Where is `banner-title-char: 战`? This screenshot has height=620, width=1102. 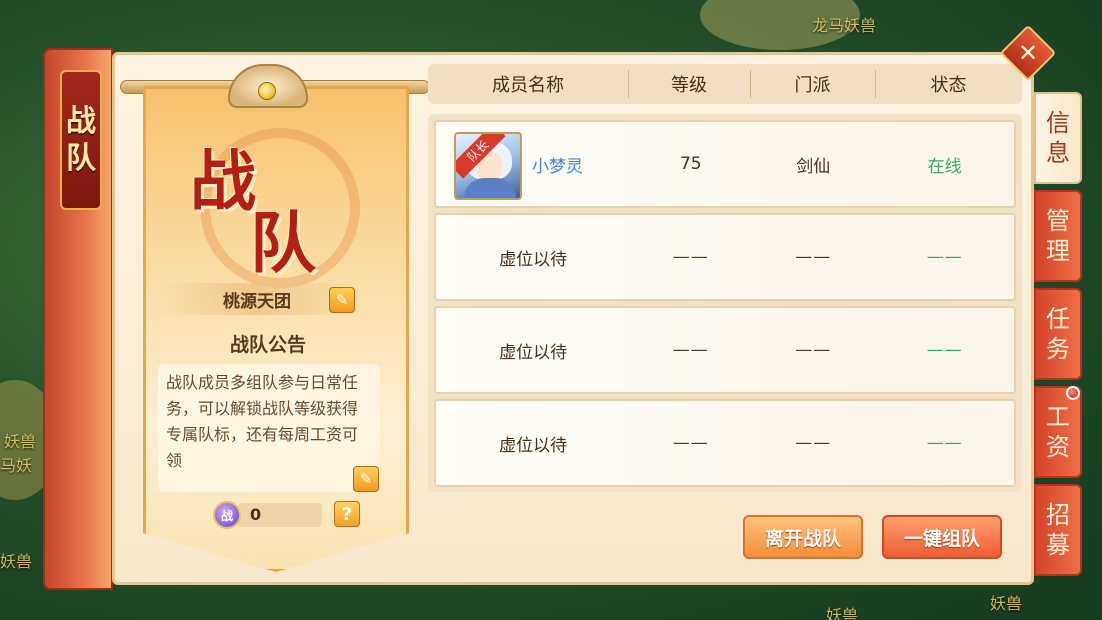 banner-title-char: 战 is located at coordinates (223, 181).